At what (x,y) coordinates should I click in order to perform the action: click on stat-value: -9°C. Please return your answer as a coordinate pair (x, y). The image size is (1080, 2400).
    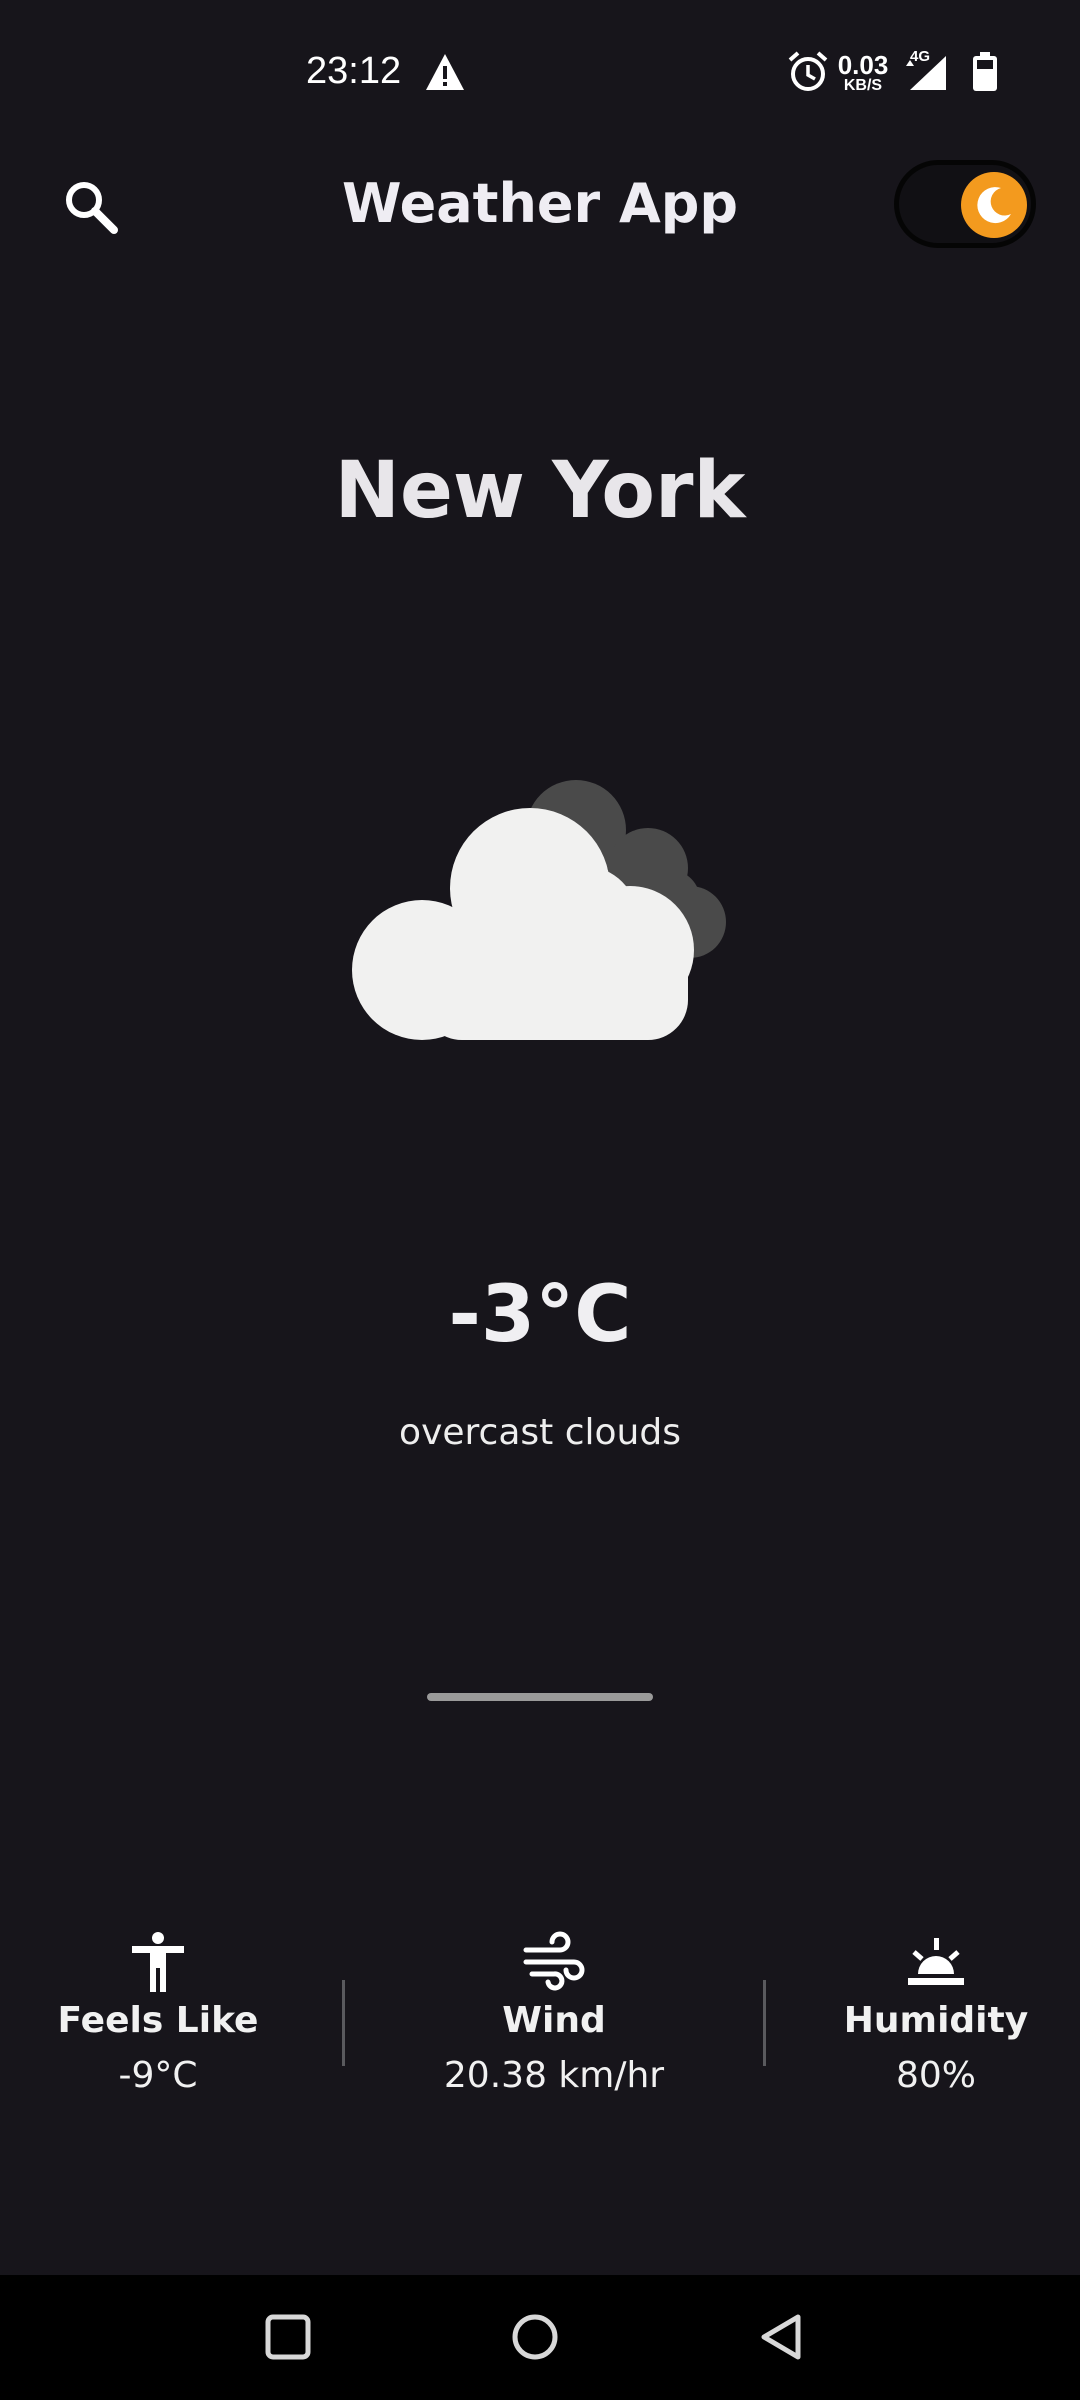
    Looking at the image, I should click on (158, 2075).